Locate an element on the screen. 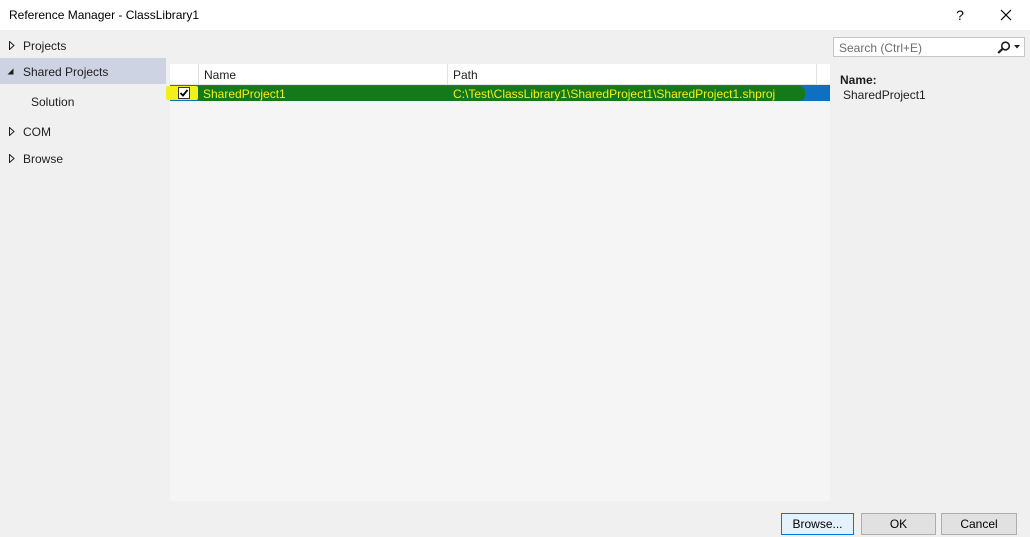 The width and height of the screenshot is (1030, 537). close-button is located at coordinates (1006, 15).